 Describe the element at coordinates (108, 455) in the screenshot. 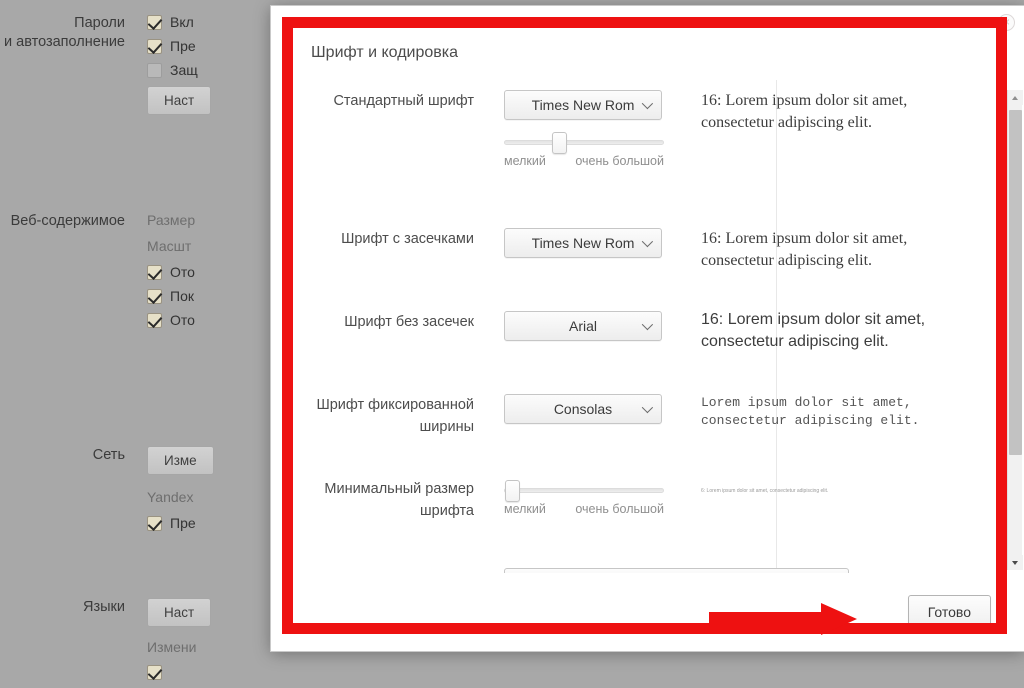

I see `bg-section-label: Сеть` at that location.